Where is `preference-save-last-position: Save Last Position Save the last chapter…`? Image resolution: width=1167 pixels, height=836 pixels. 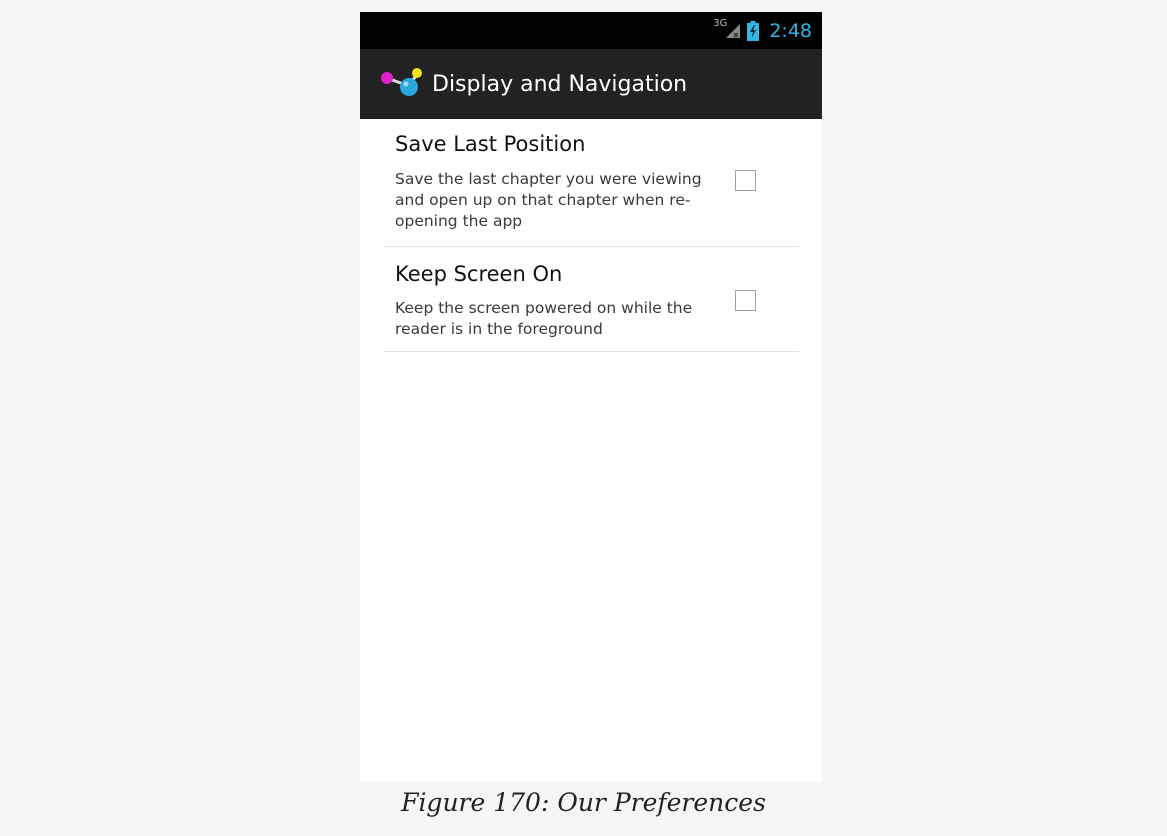
preference-save-last-position: Save Last Position Save the last chapter… is located at coordinates (591, 183).